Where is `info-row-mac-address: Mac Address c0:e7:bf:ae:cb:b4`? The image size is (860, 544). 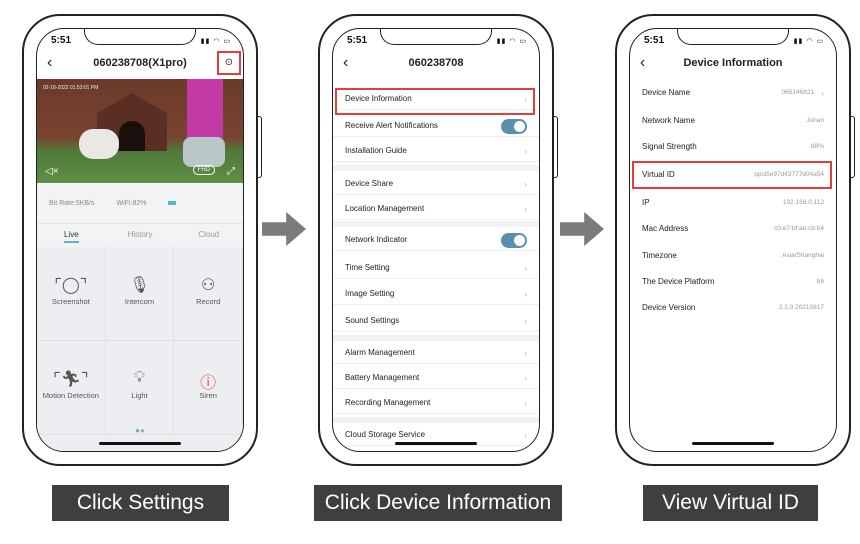 info-row-mac-address: Mac Address c0:e7:bf:ae:cb:b4 is located at coordinates (733, 230).